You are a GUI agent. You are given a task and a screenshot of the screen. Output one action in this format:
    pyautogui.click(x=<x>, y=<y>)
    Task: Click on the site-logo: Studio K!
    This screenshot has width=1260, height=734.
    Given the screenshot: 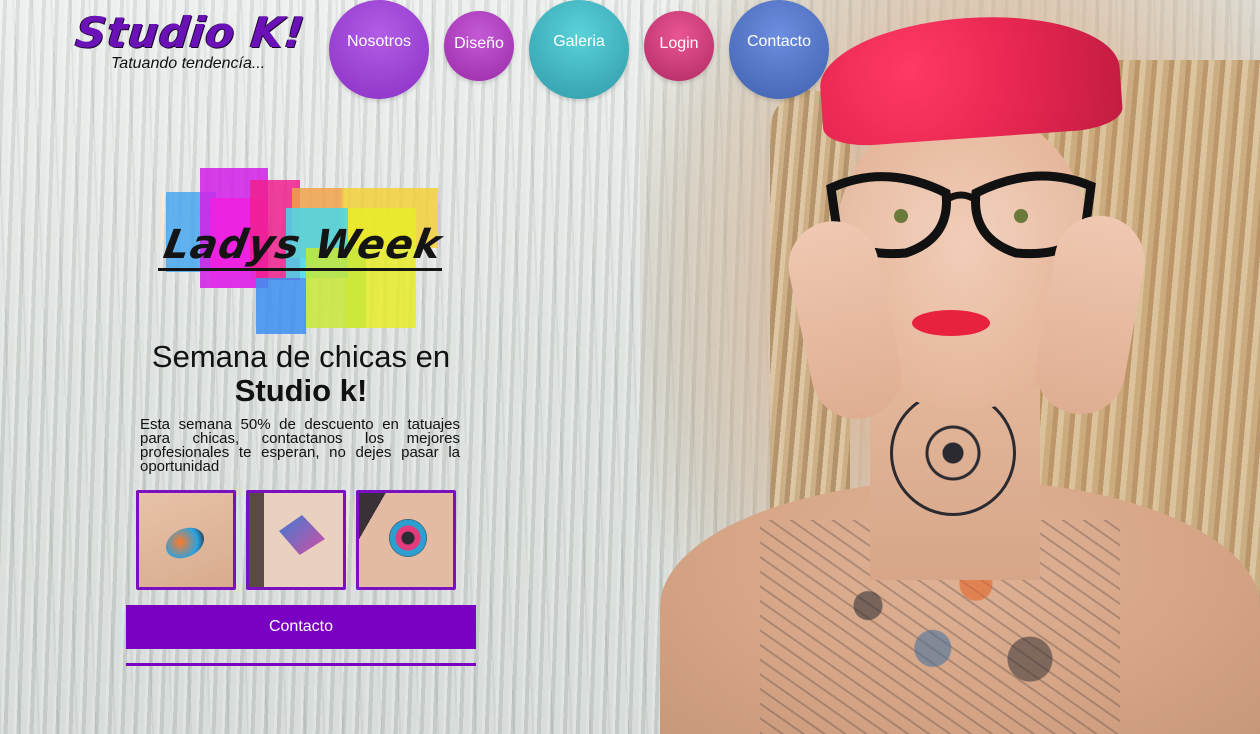 What is the action you would take?
    pyautogui.click(x=190, y=32)
    